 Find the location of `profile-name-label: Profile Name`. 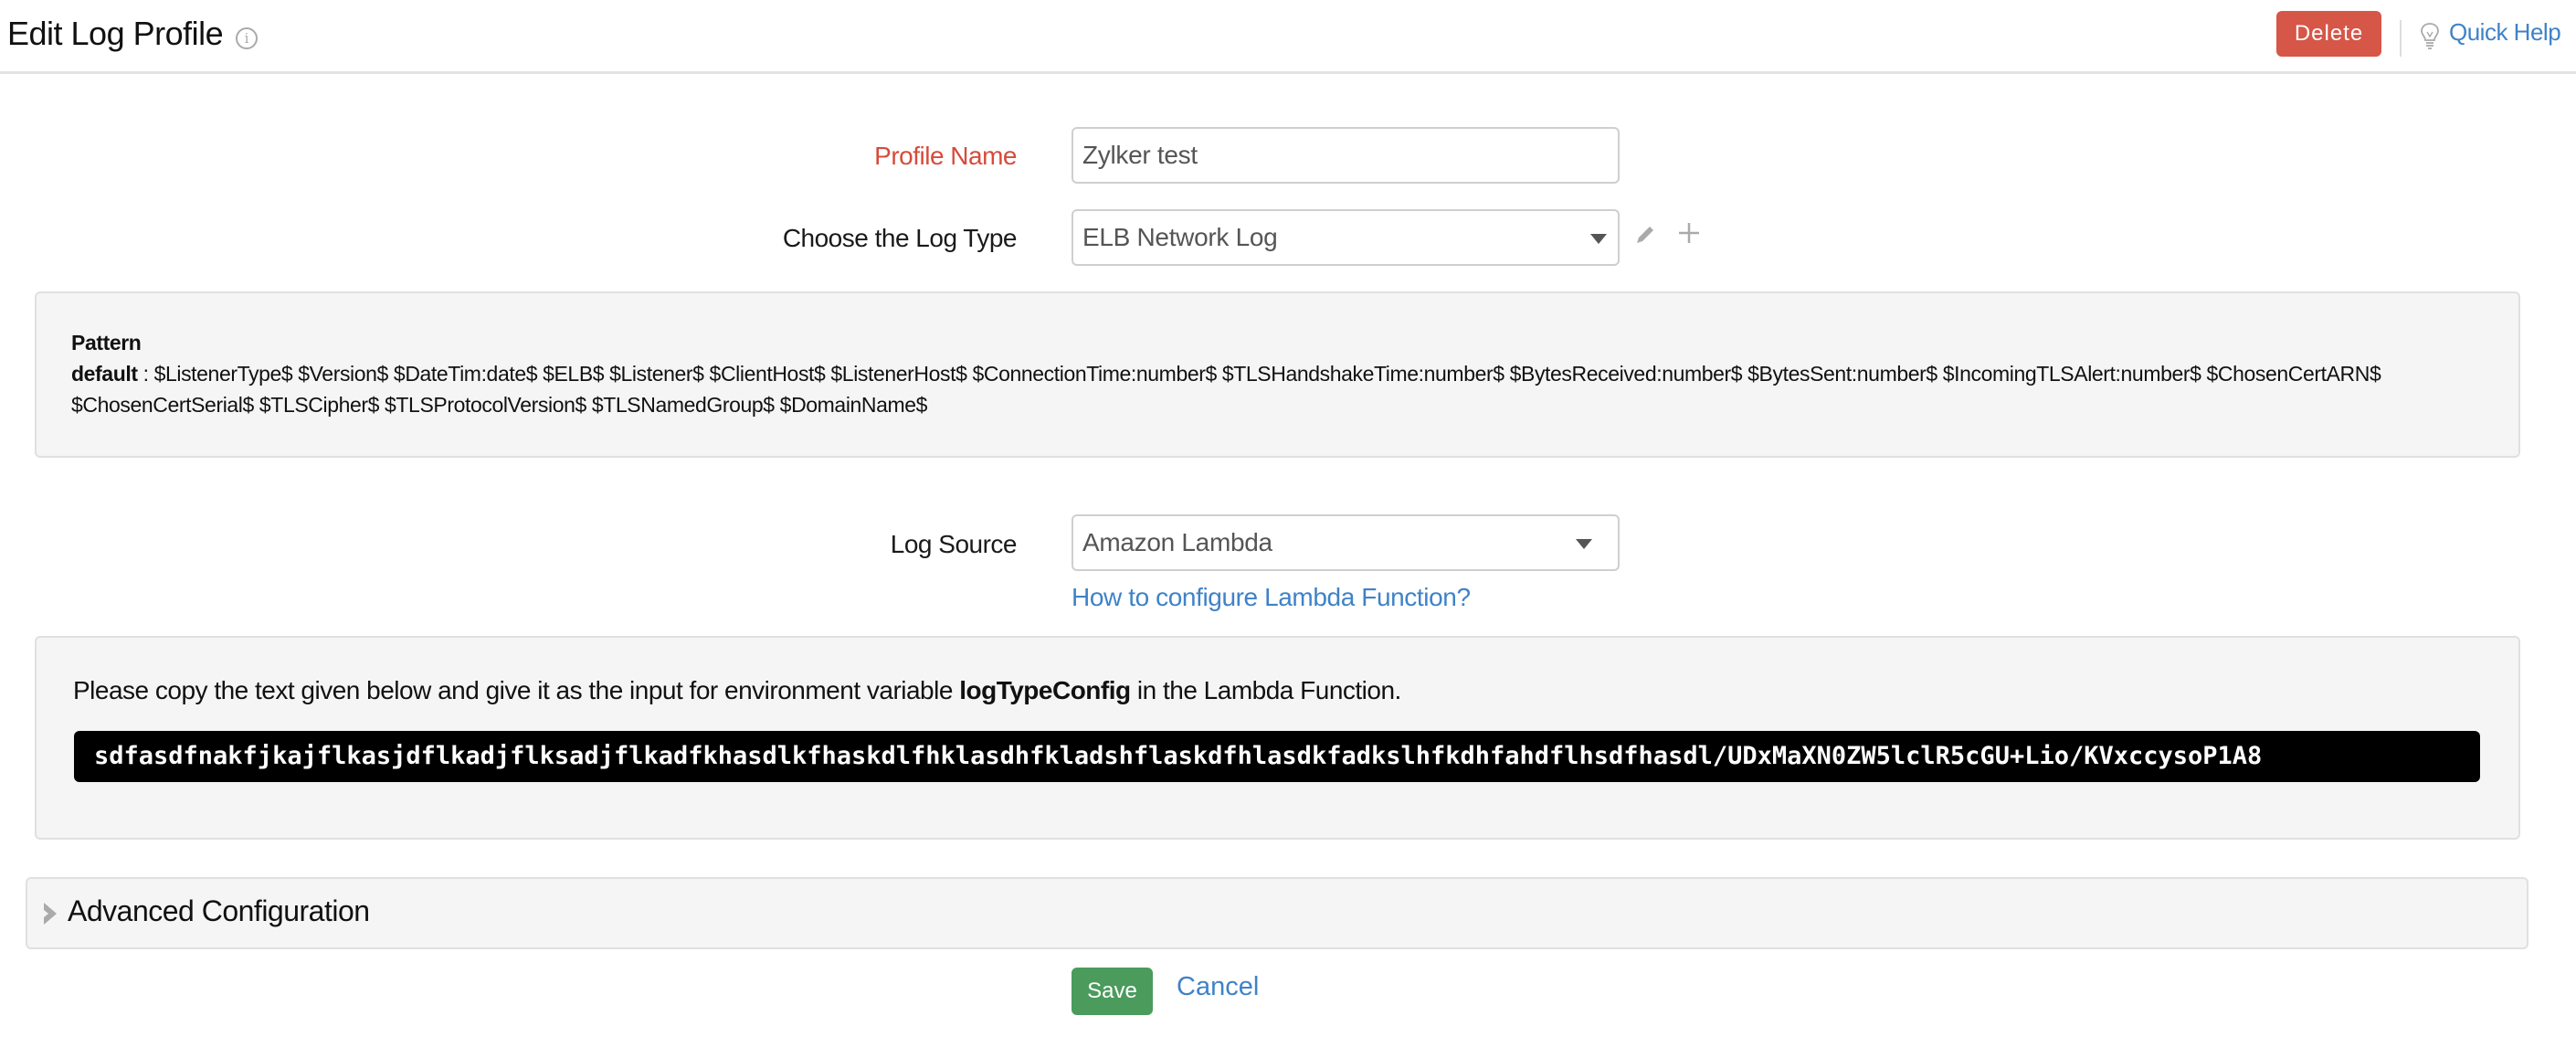

profile-name-label: Profile Name is located at coordinates (945, 156).